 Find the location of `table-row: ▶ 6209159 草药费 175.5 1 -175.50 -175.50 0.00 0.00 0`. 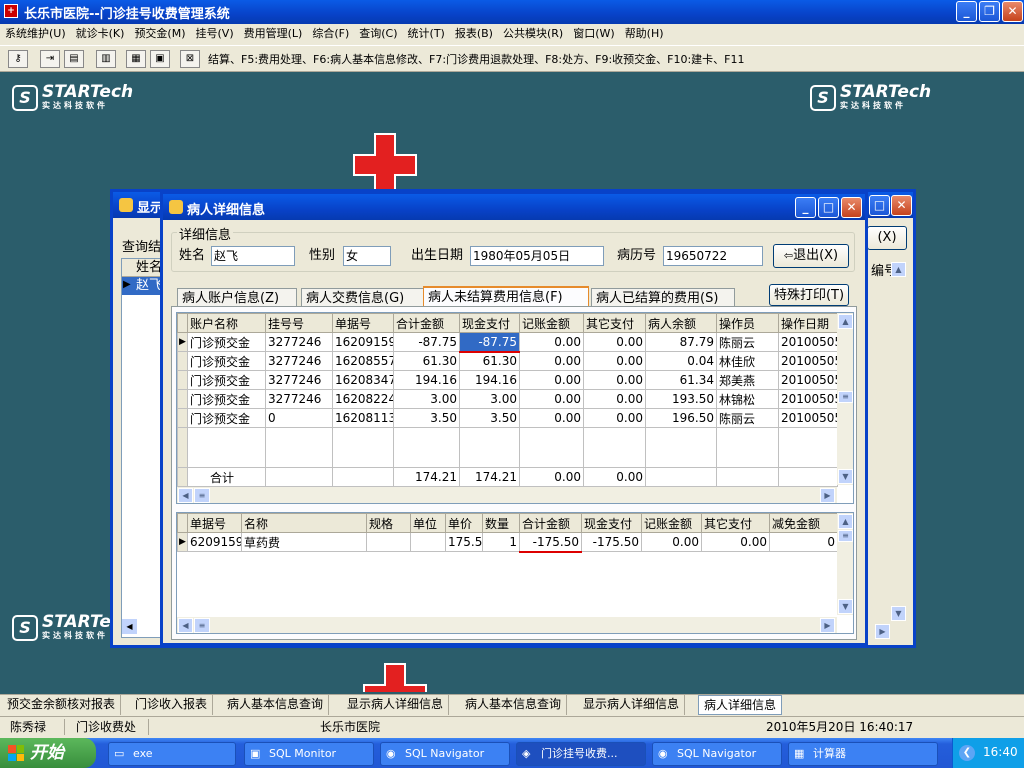

table-row: ▶ 6209159 草药费 175.5 1 -175.50 -175.50 0.00 0.00 0 is located at coordinates (507, 542).